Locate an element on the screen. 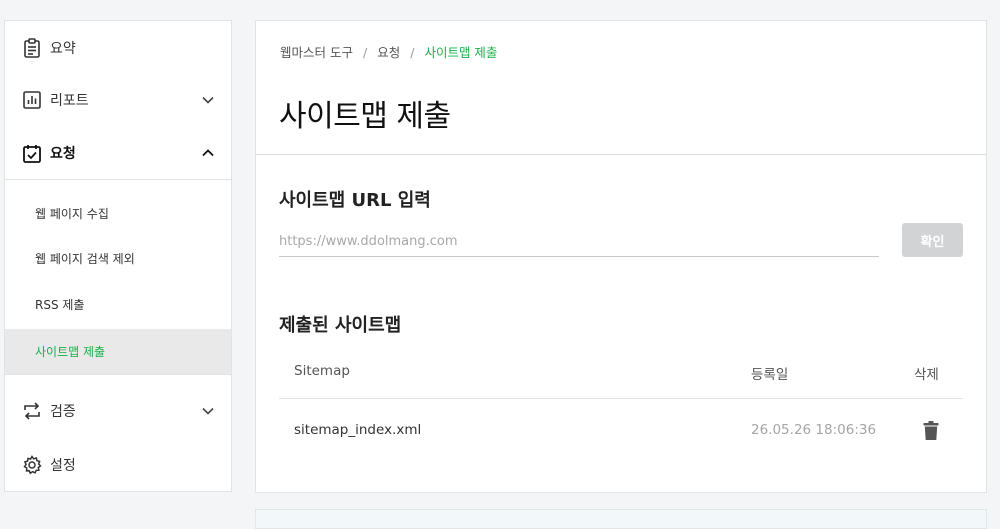 The width and height of the screenshot is (1000, 529). sidebar-subitem-sitemap-submit: 사이트맵 제출 is located at coordinates (118, 351).